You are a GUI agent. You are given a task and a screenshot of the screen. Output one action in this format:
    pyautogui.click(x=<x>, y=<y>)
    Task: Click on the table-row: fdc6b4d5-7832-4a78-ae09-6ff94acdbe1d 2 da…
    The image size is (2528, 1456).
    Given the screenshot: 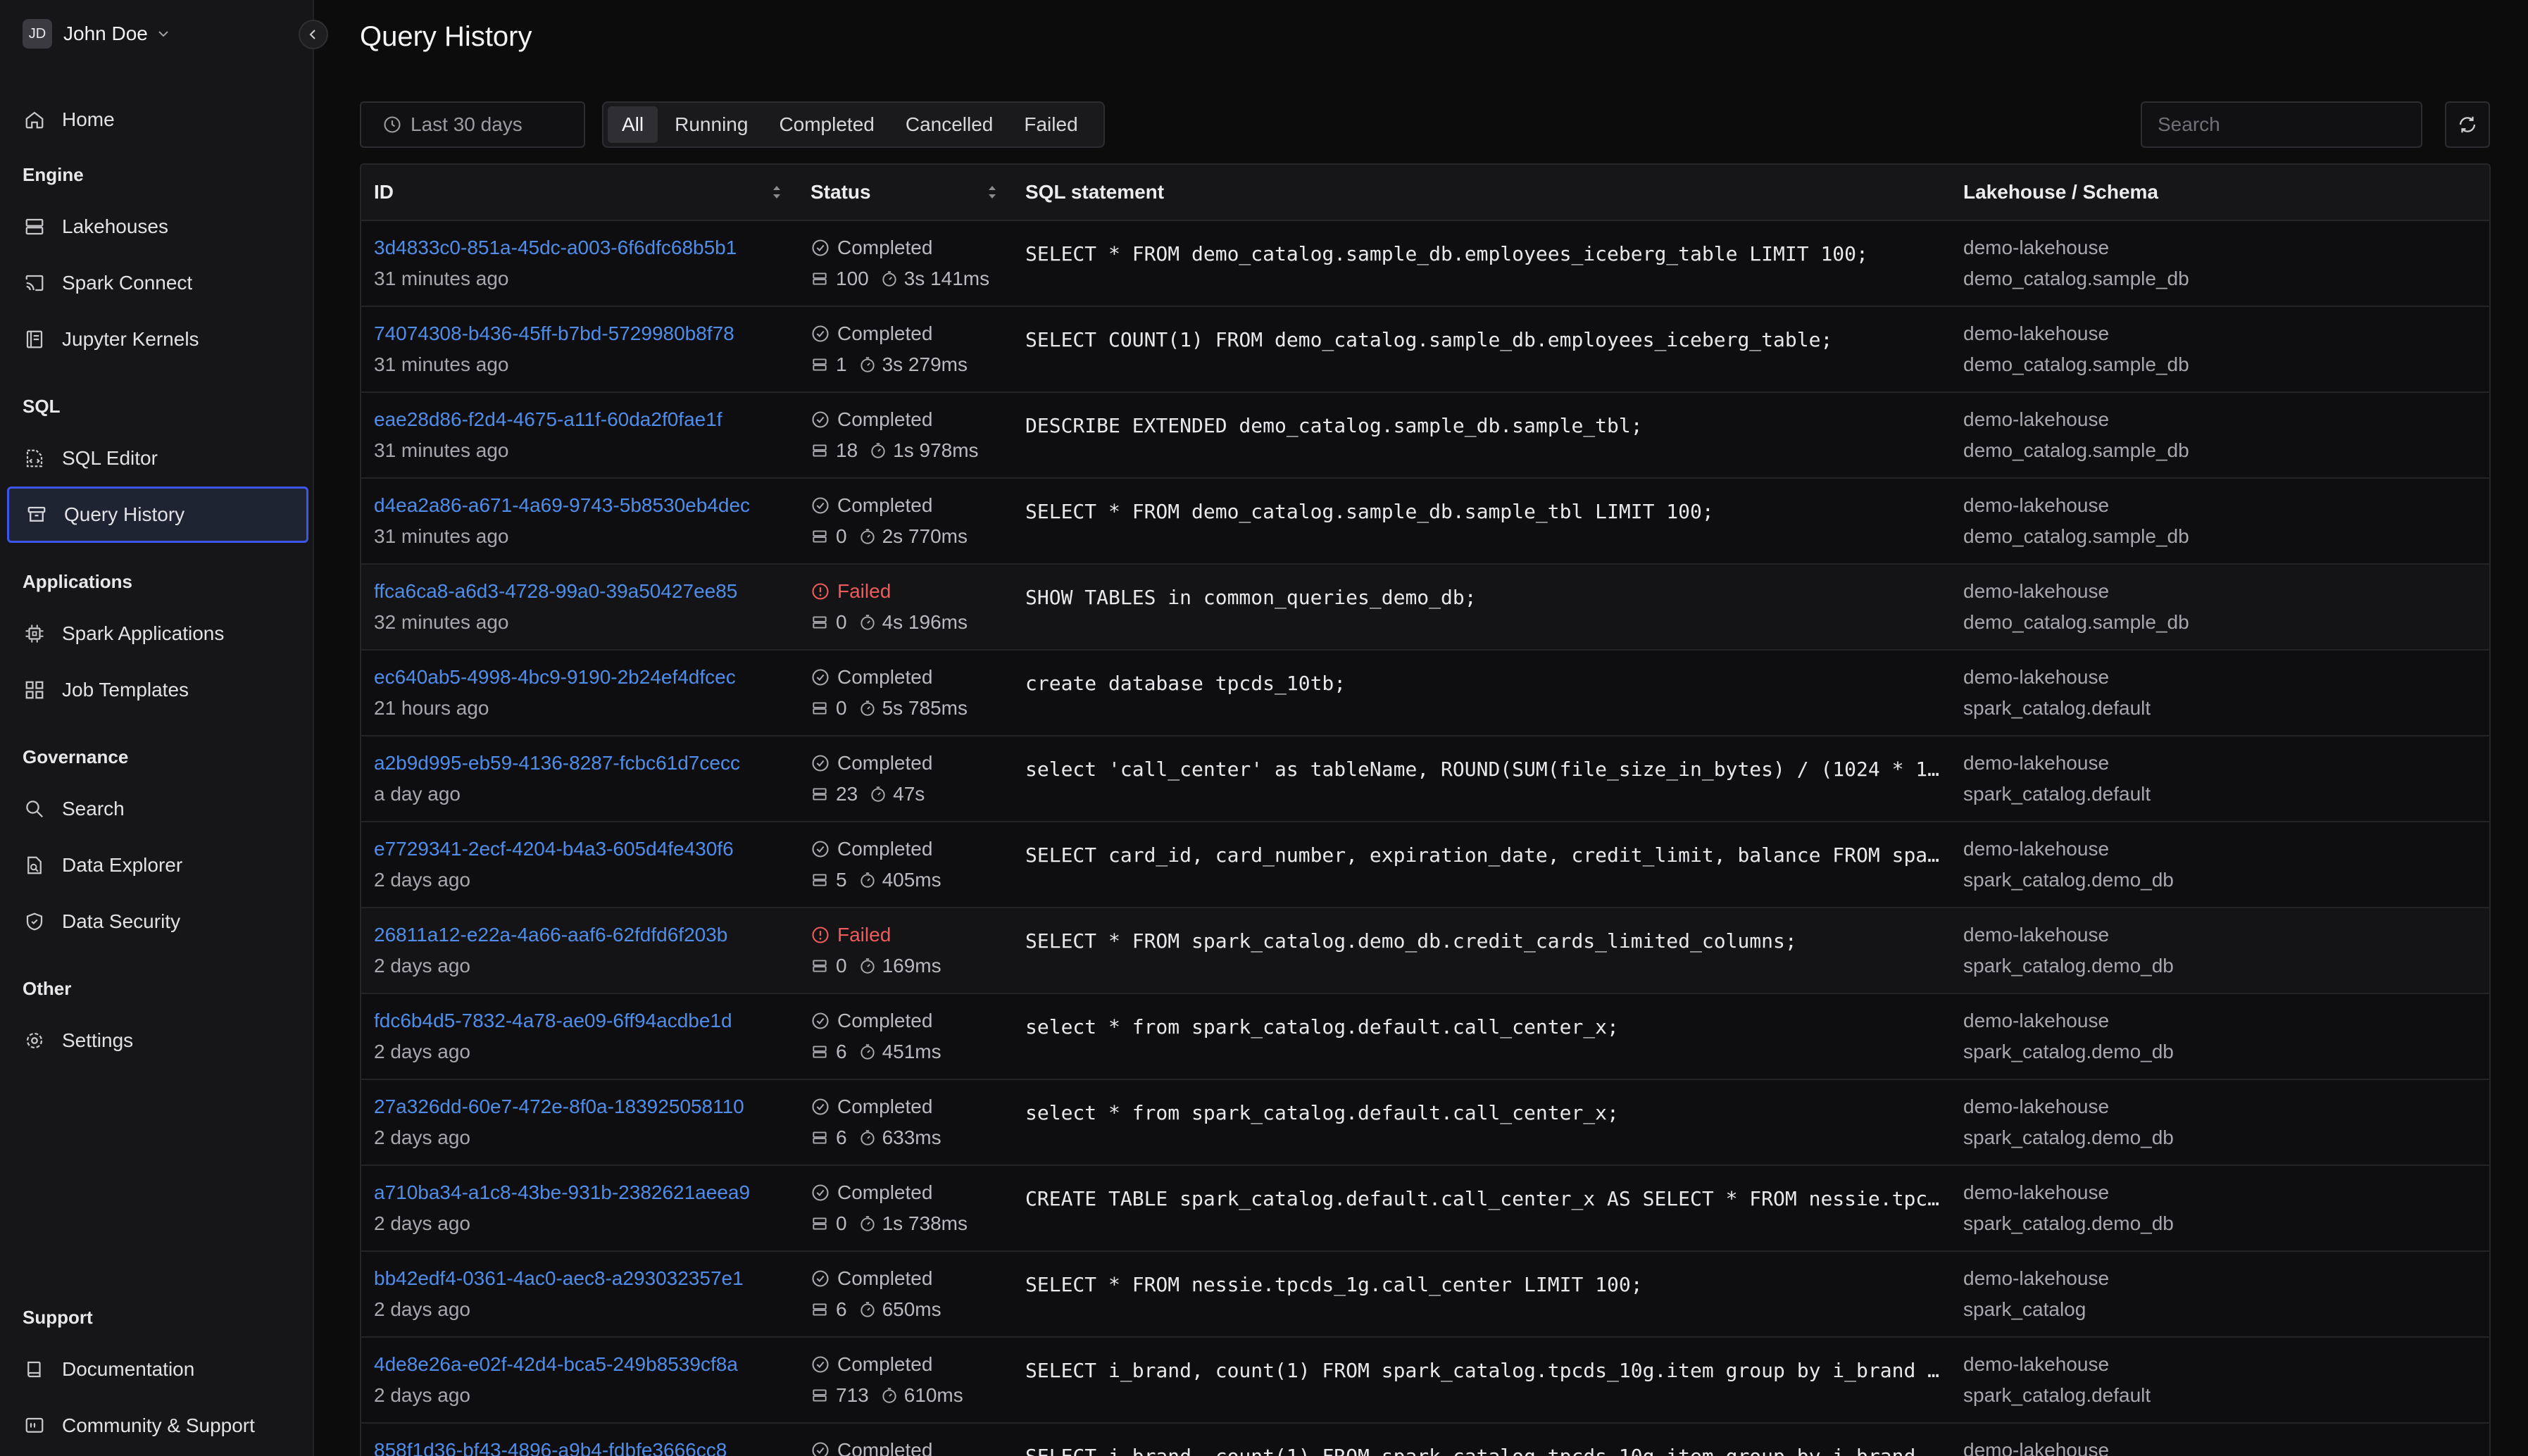 What is the action you would take?
    pyautogui.click(x=1425, y=1037)
    